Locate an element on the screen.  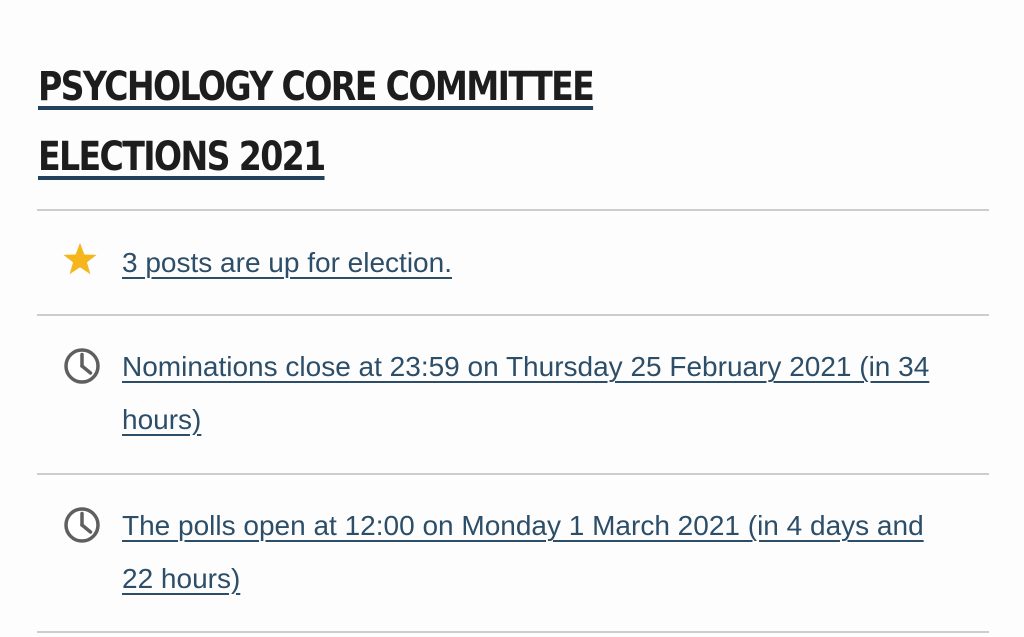
election-title-link: PSYCHOLOGY CORE COMMITTEE ELECTIONS 2021 is located at coordinates (316, 122).